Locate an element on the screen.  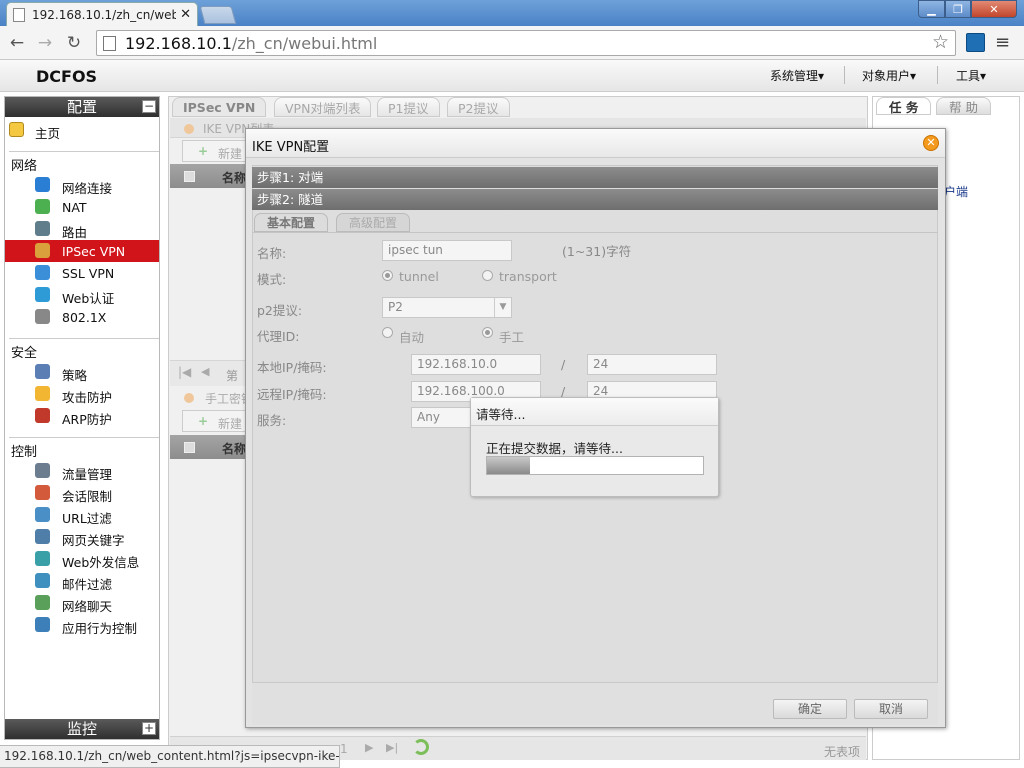
tab-advanced-config: 高级配置 is located at coordinates (373, 222).